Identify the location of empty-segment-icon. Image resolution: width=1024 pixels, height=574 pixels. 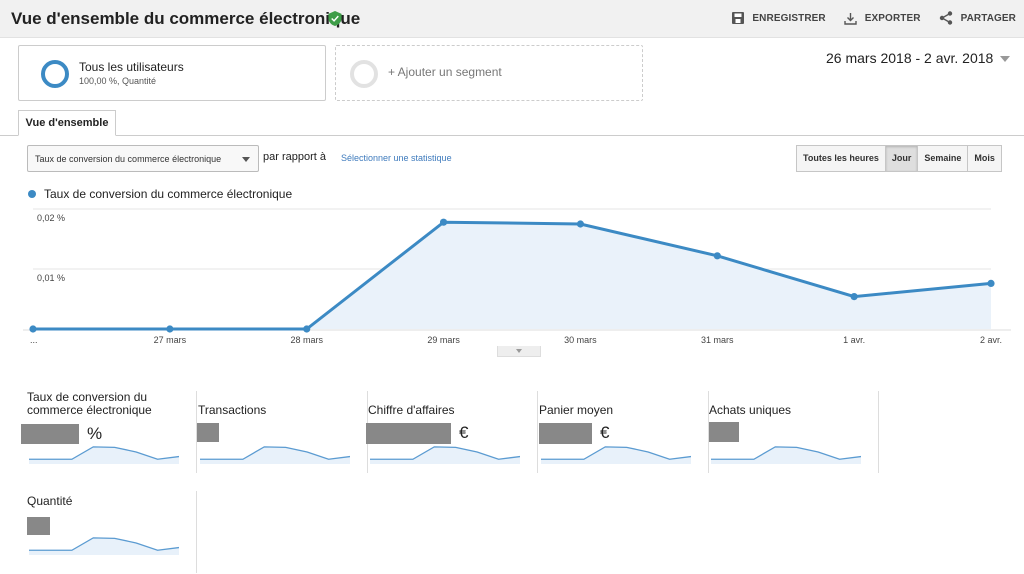
(364, 74).